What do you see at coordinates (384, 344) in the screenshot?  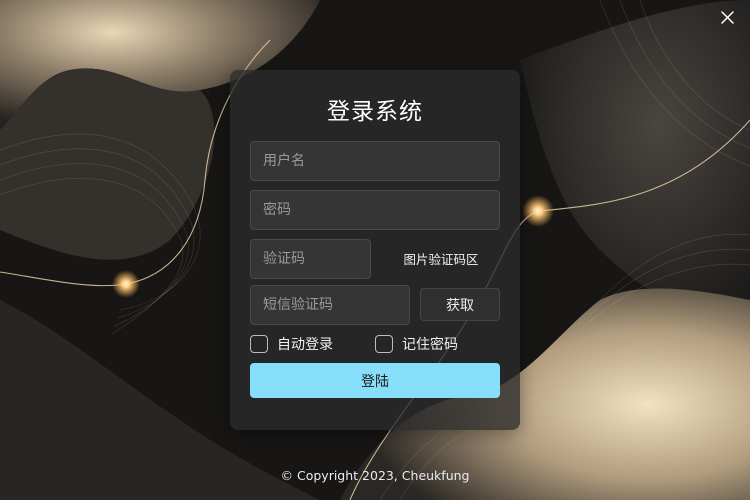 I see `remember-password-box` at bounding box center [384, 344].